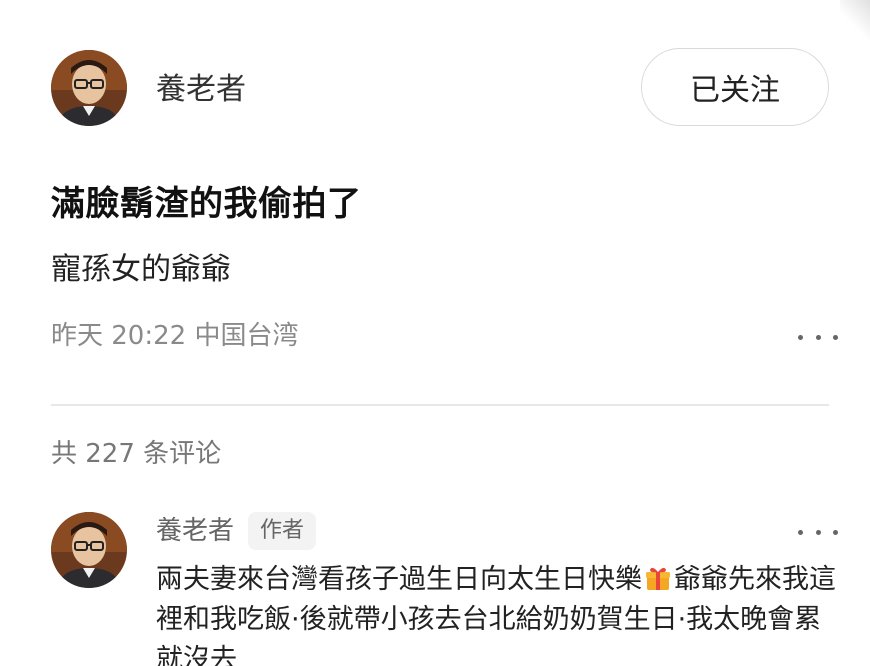  What do you see at coordinates (440, 405) in the screenshot?
I see `divider` at bounding box center [440, 405].